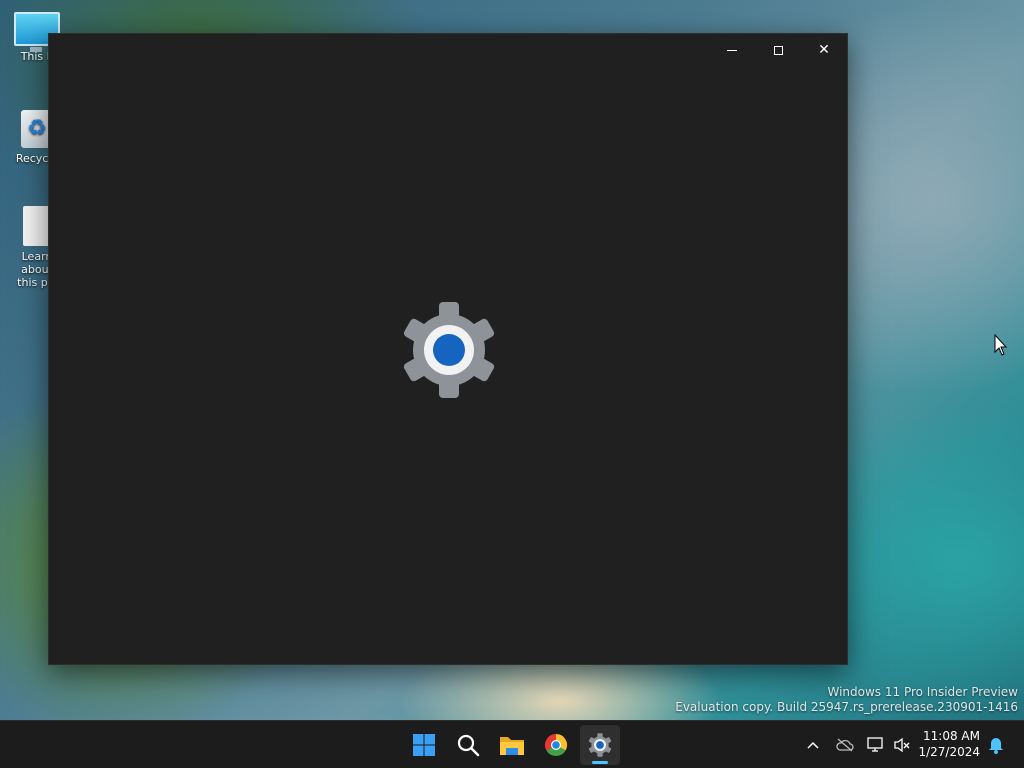 The width and height of the screenshot is (1024, 768). What do you see at coordinates (922, 692) in the screenshot?
I see `watermark-edition: Windows 11 Pro Insider Preview` at bounding box center [922, 692].